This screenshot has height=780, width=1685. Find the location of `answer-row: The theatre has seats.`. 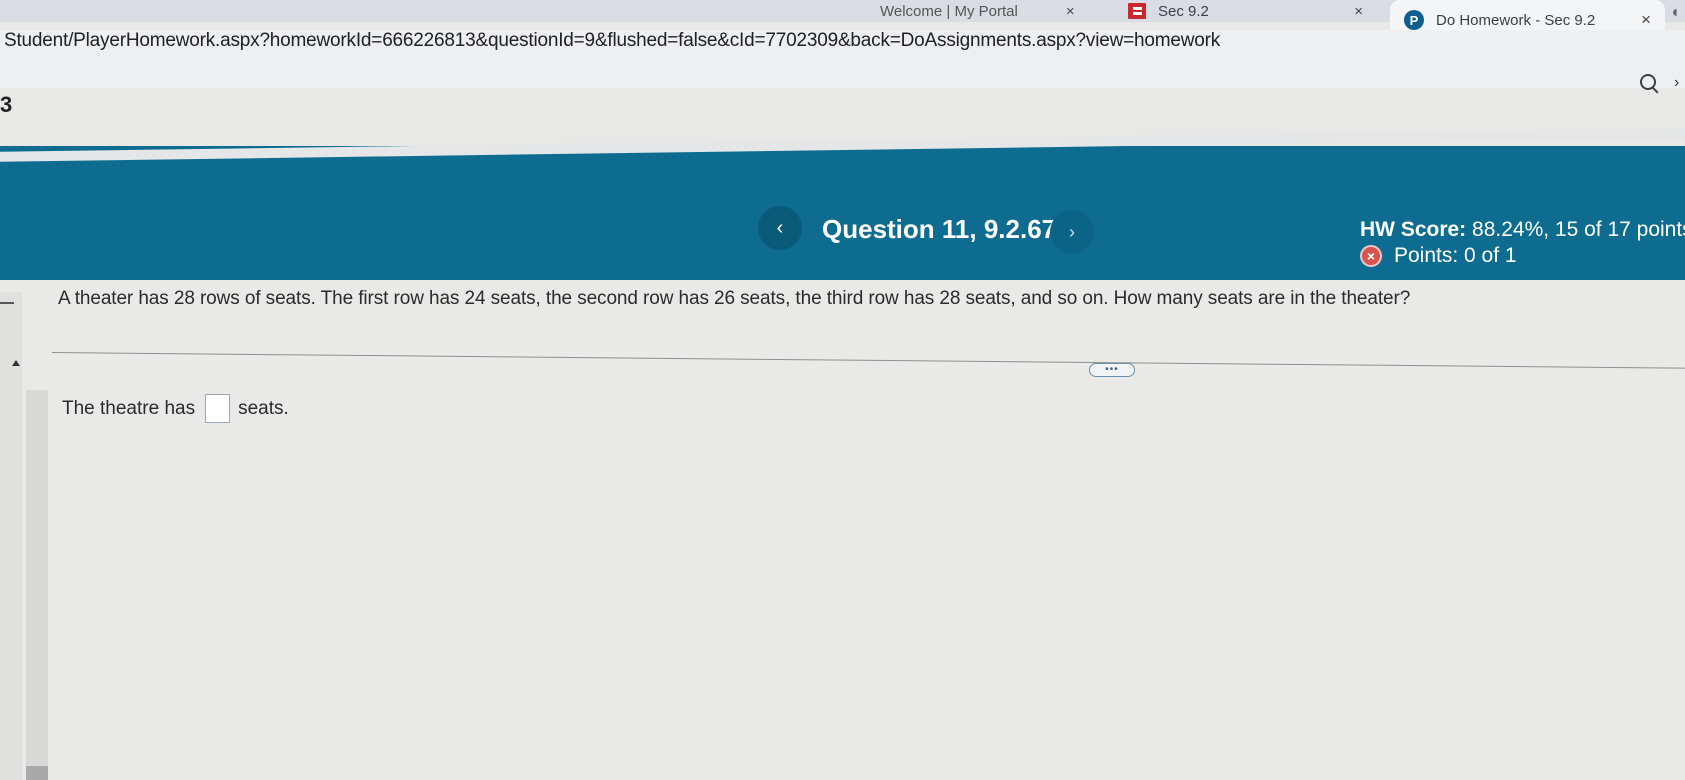

answer-row: The theatre has seats. is located at coordinates (175, 408).